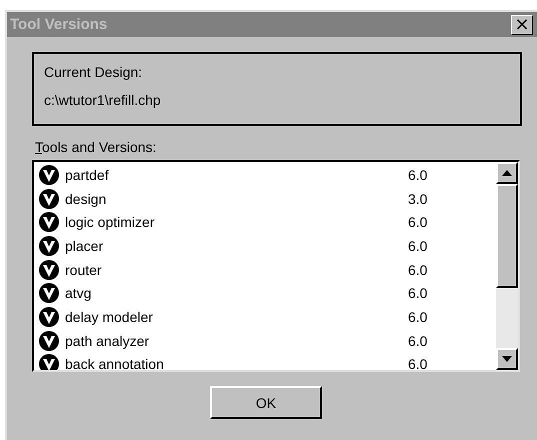 This screenshot has height=440, width=537. Describe the element at coordinates (507, 359) in the screenshot. I see `scroll-down-icon` at that location.